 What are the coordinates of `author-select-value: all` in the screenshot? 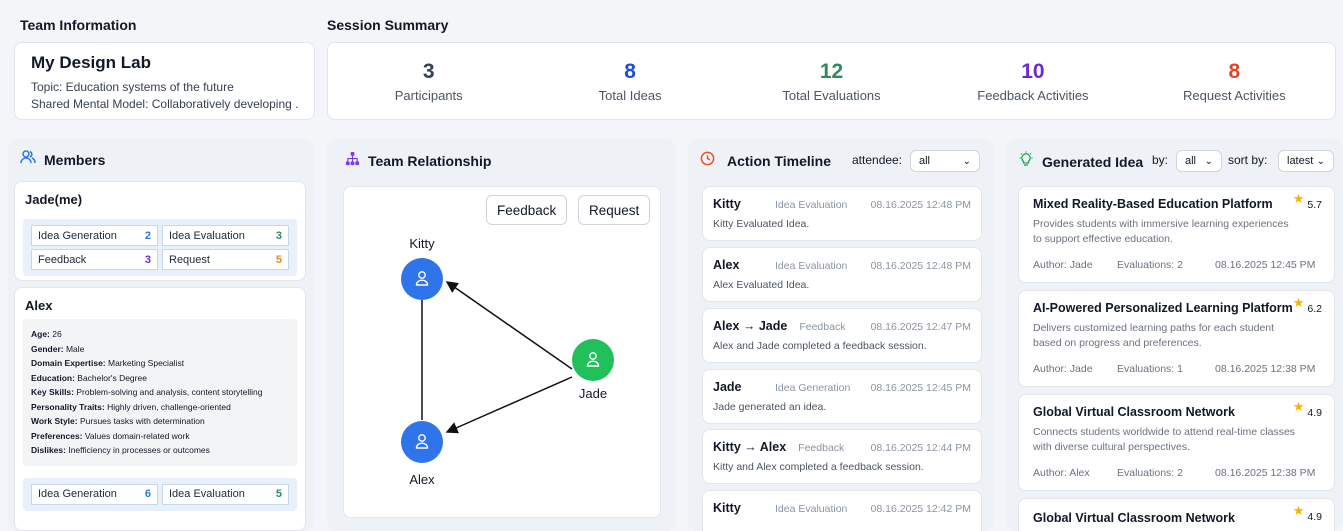 It's located at (1191, 161).